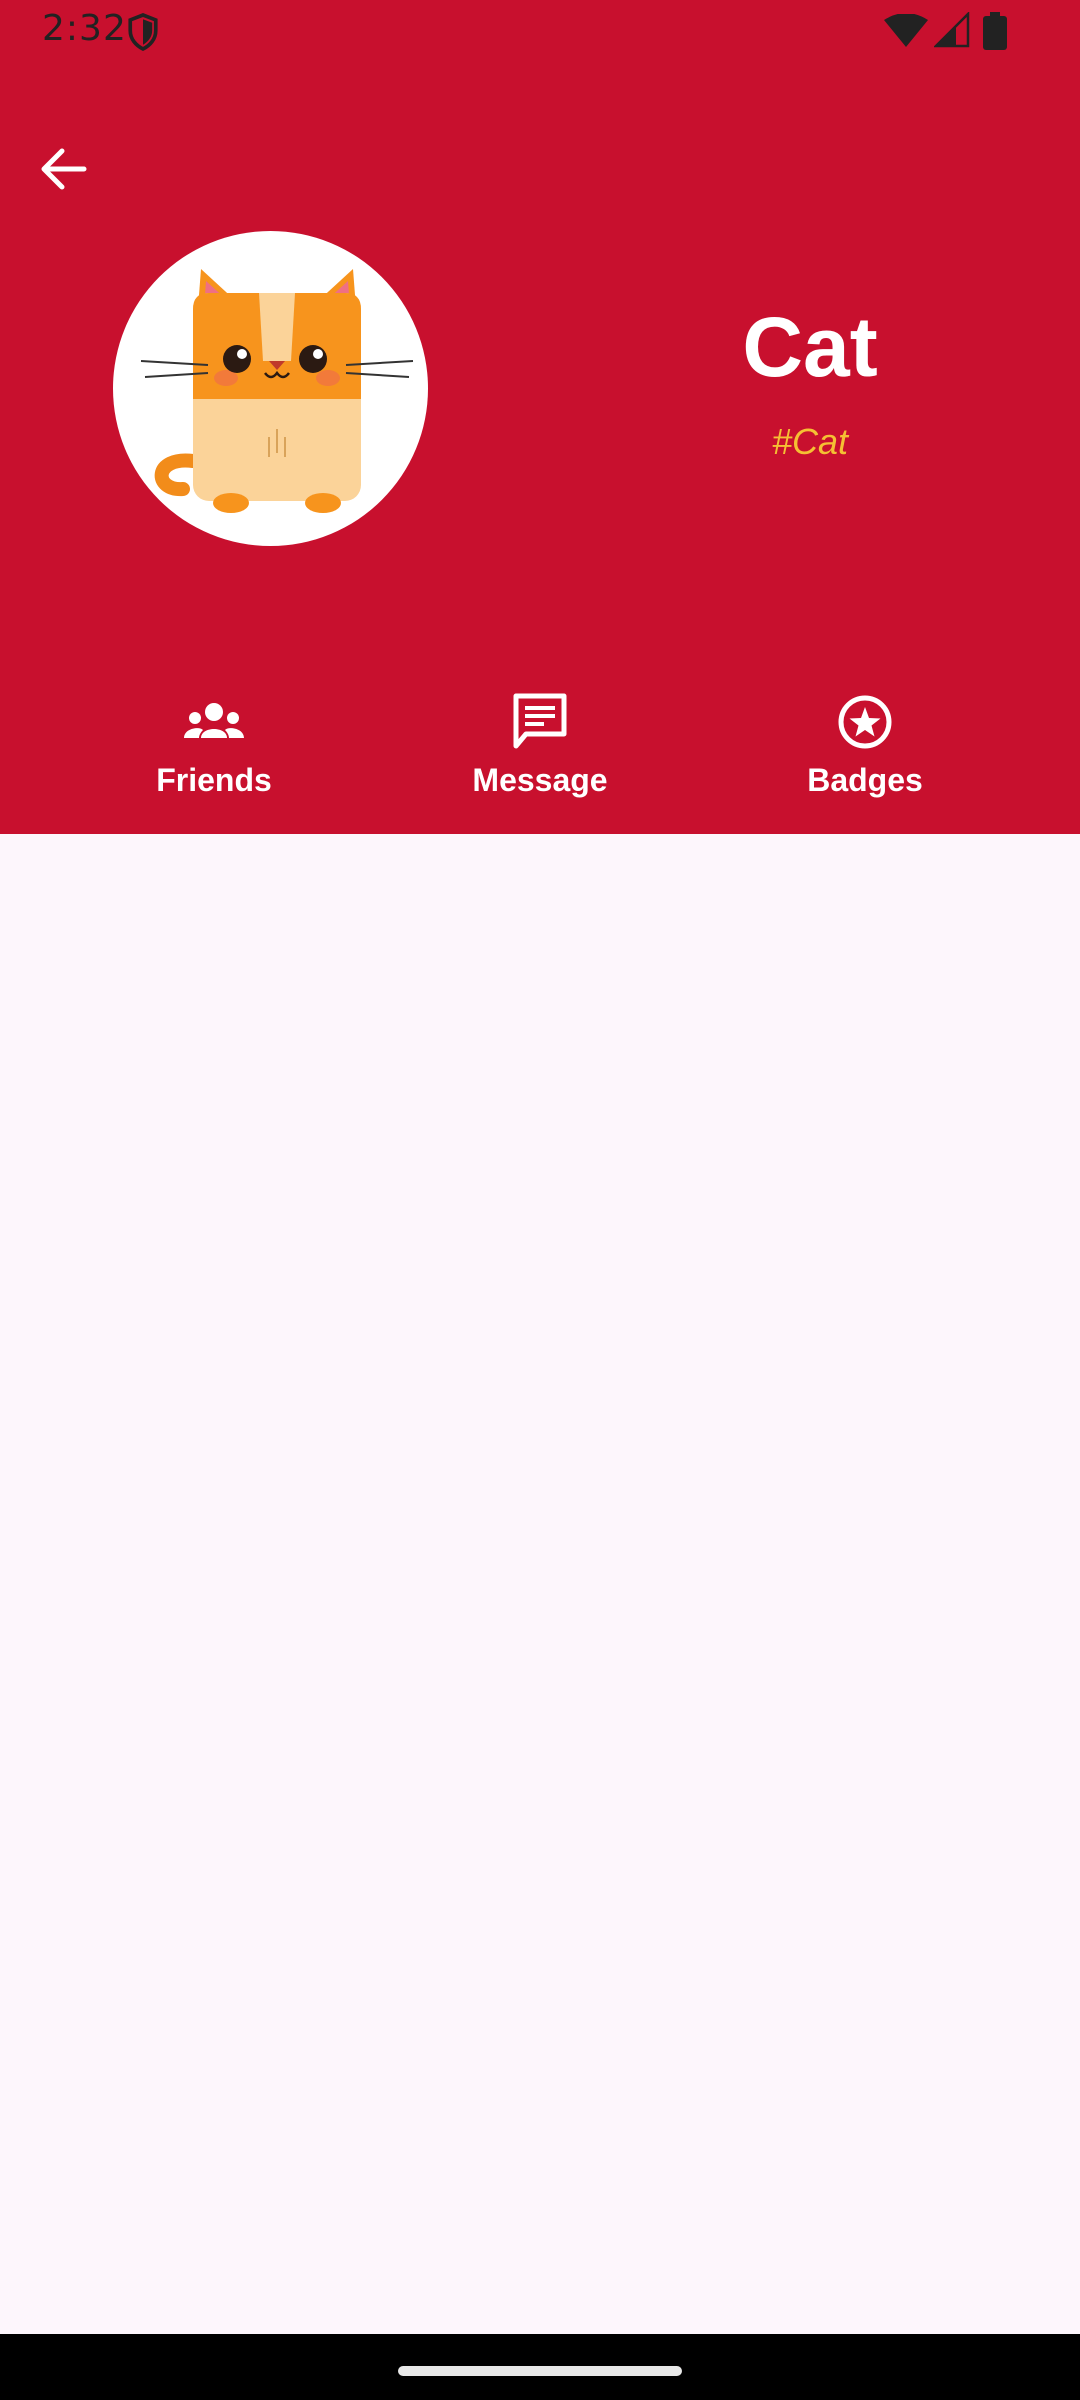 This screenshot has width=1080, height=2400. I want to click on profile-tag: #Cat, so click(810, 441).